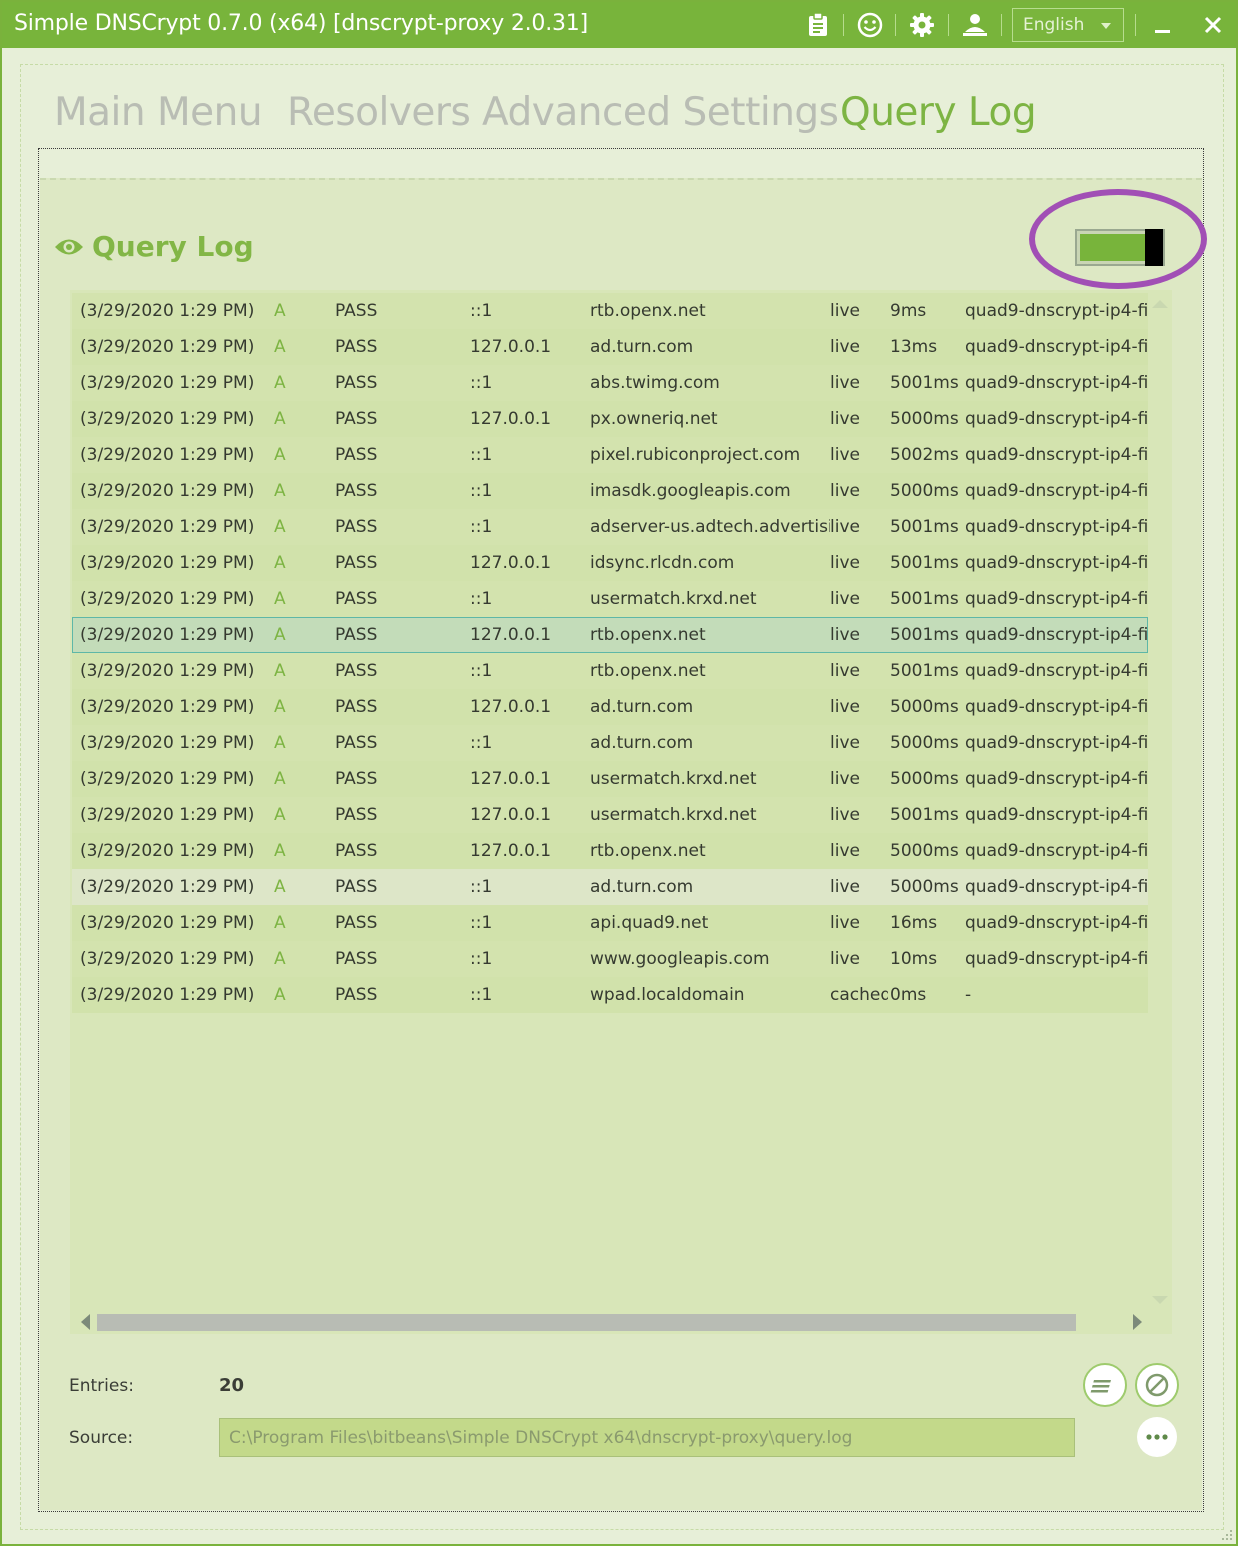 Image resolution: width=1238 pixels, height=1546 pixels. I want to click on tab-main-menu: Main Menu, so click(158, 112).